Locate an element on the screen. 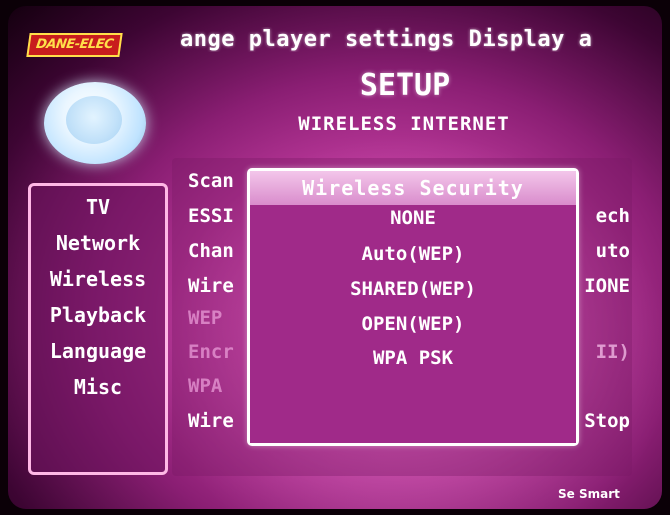 This screenshot has height=515, width=670. setting-label-wireless-connect: Wire is located at coordinates (211, 421).